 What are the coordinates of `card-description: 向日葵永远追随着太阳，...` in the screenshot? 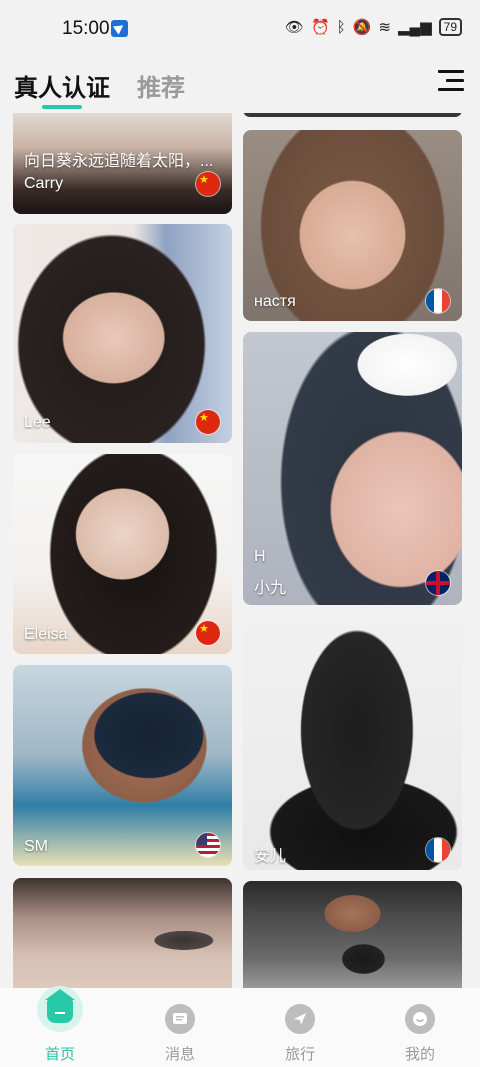 It's located at (119, 161).